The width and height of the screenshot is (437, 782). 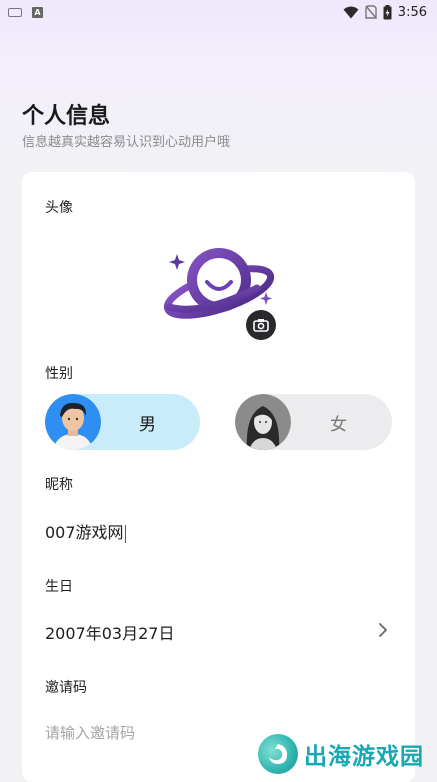 I want to click on invite-code-input: 请输入邀请码, so click(x=90, y=732).